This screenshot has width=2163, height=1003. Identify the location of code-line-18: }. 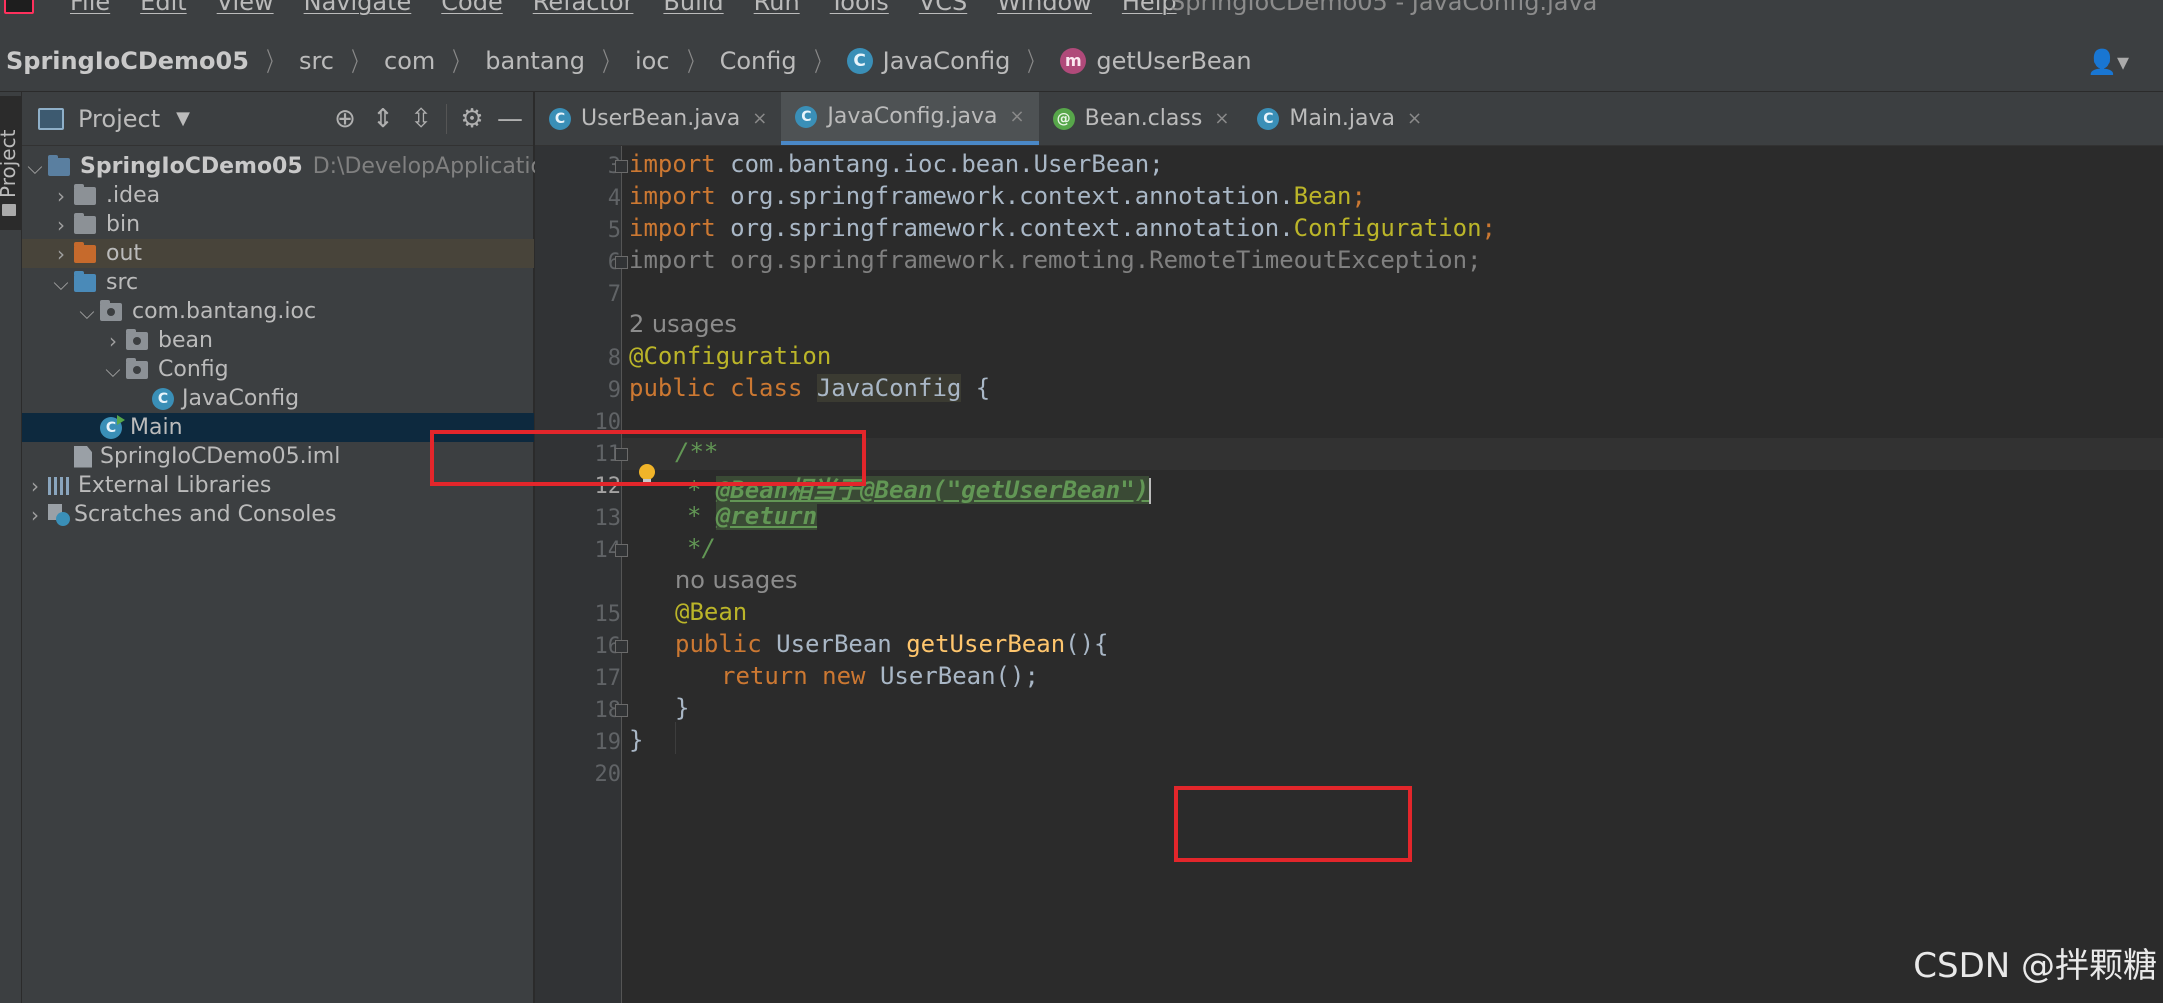
(682, 708).